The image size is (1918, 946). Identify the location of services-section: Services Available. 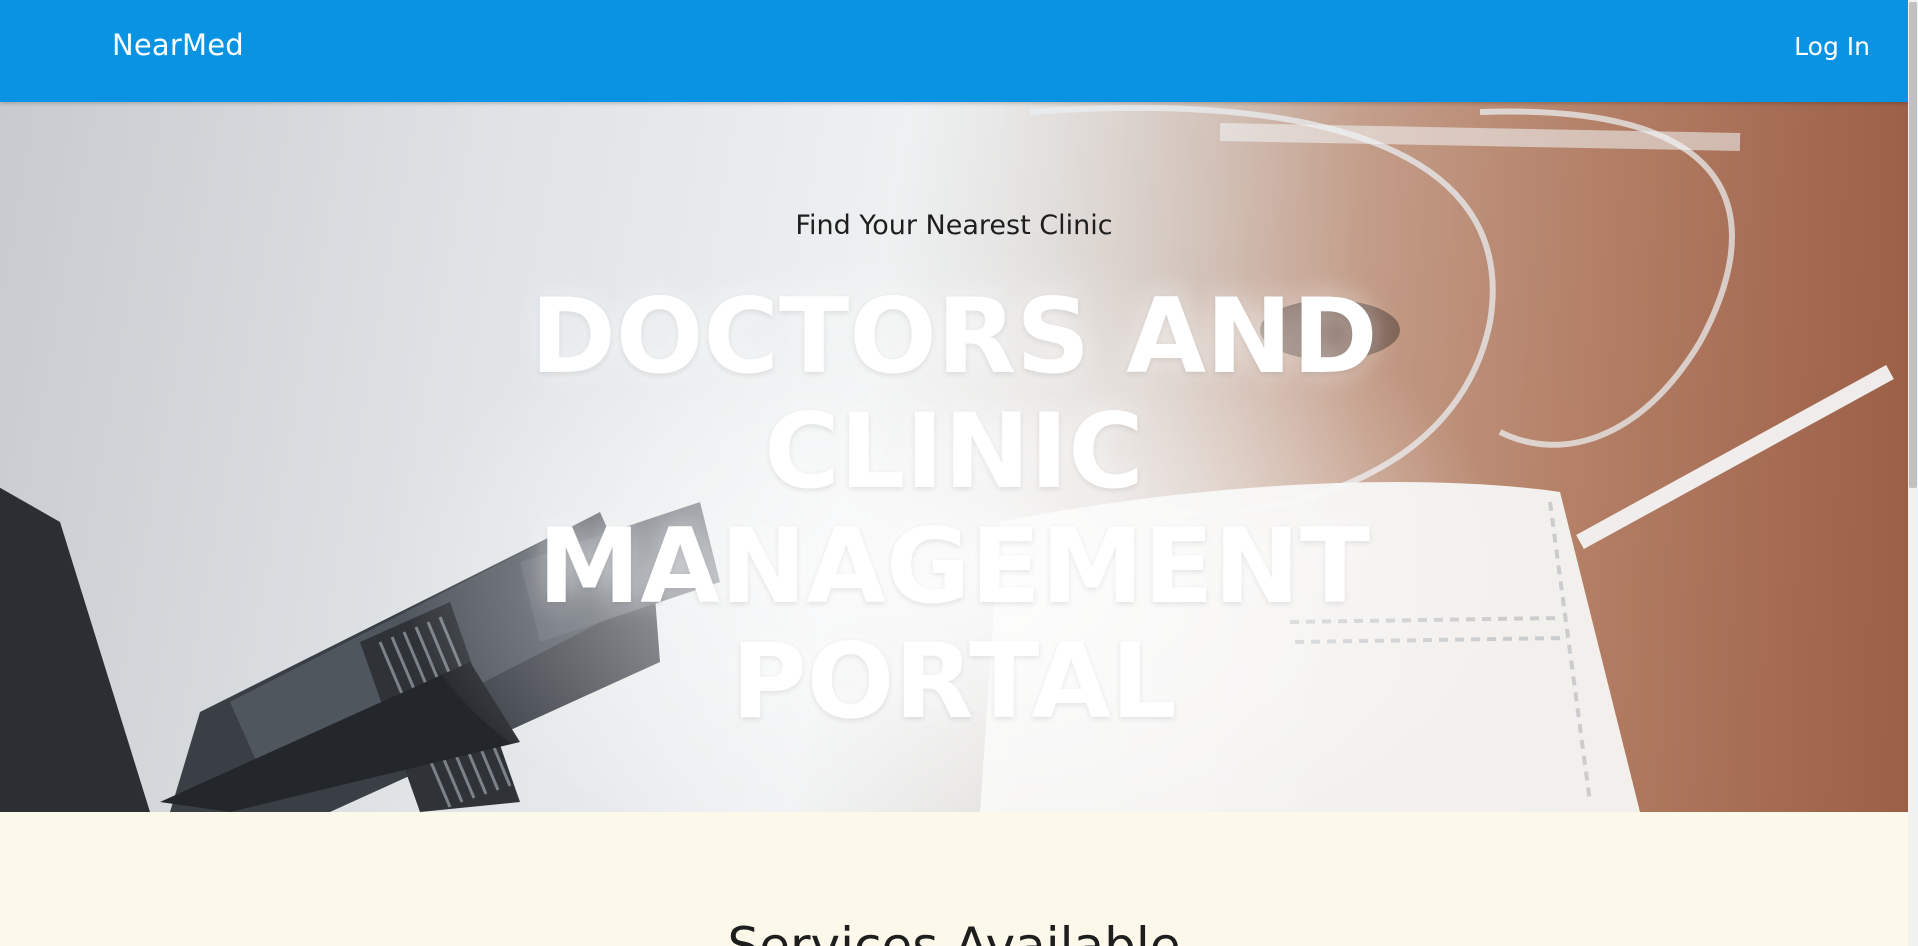
(954, 879).